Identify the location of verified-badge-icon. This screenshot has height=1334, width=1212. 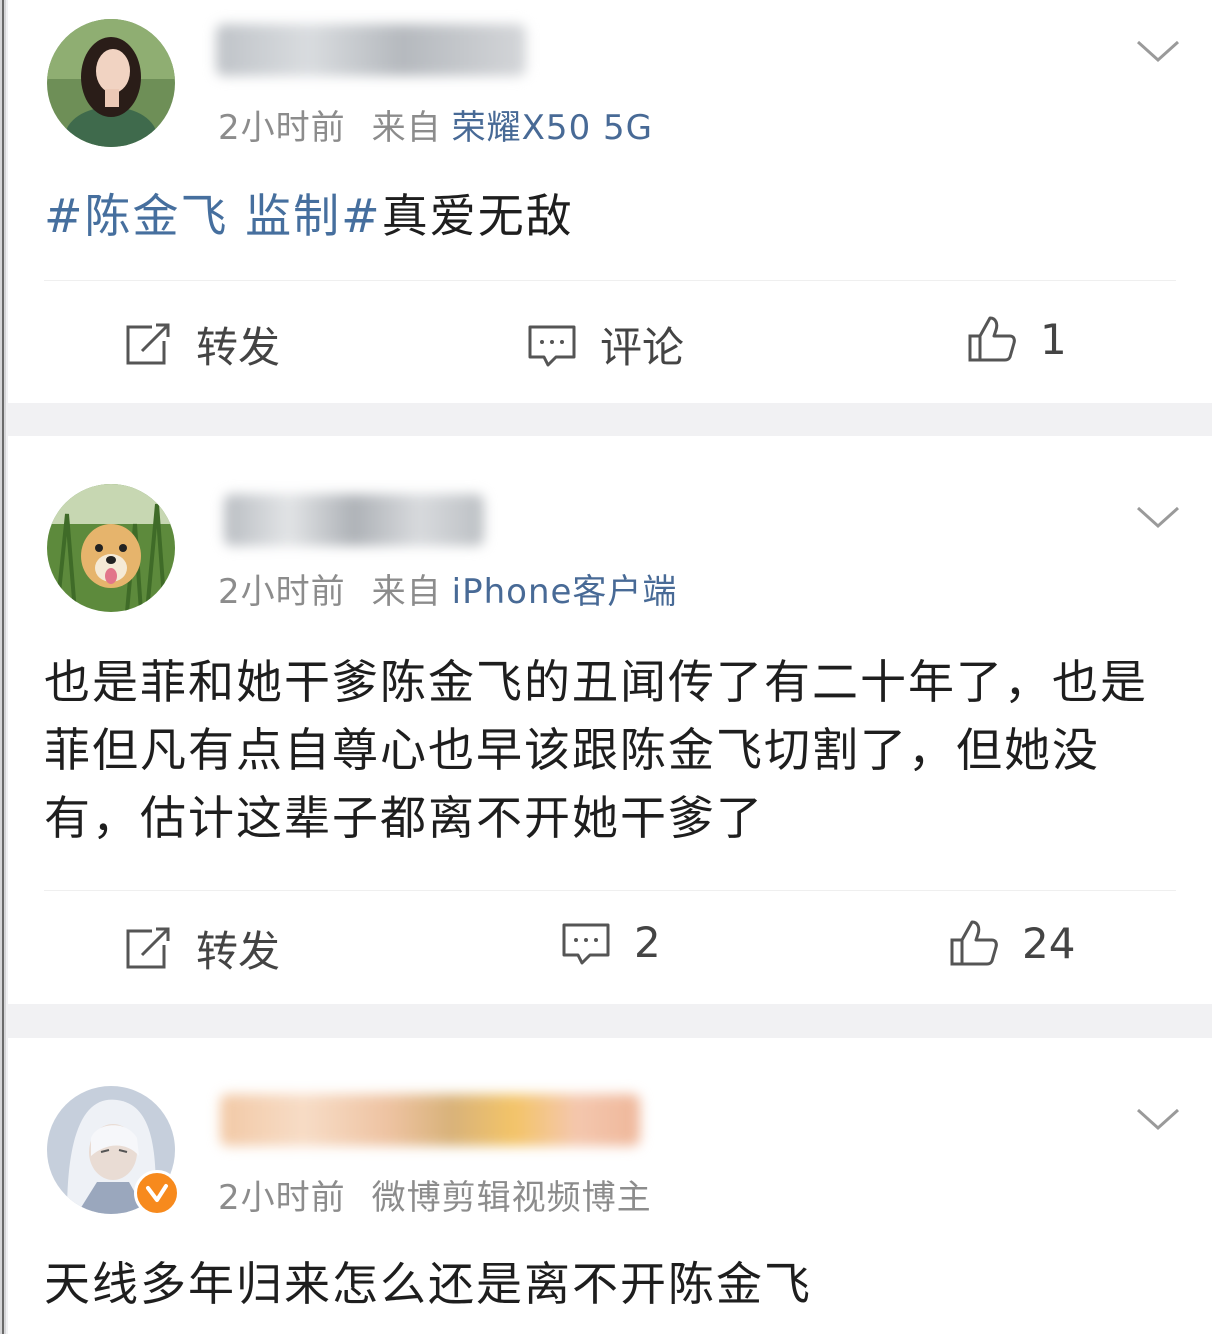
(157, 1193).